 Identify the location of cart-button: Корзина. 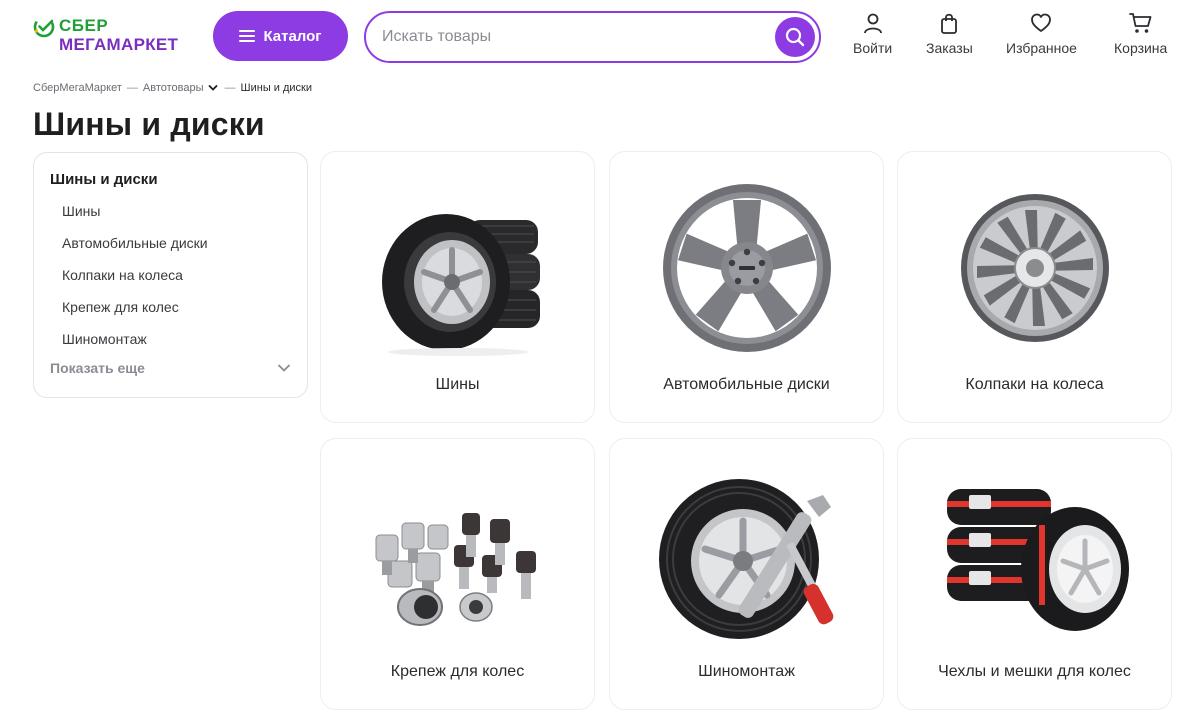
(1140, 37).